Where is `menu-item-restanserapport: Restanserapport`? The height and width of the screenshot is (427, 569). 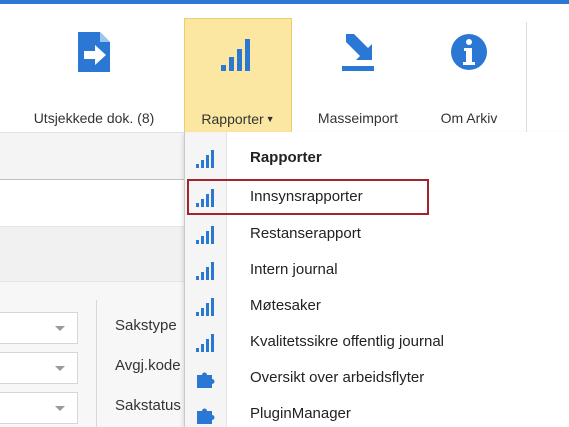 menu-item-restanserapport: Restanserapport is located at coordinates (377, 234).